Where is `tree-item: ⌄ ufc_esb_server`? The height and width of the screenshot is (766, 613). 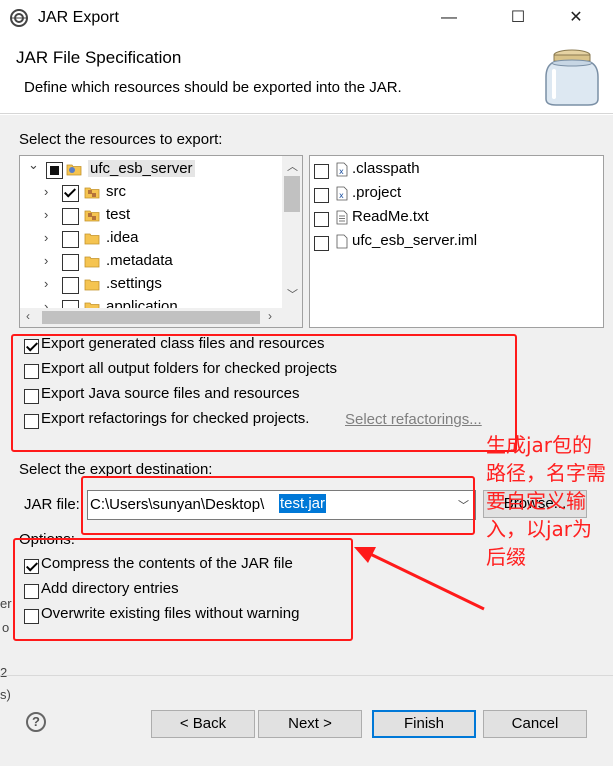
tree-item: ⌄ ufc_esb_server is located at coordinates (151, 169).